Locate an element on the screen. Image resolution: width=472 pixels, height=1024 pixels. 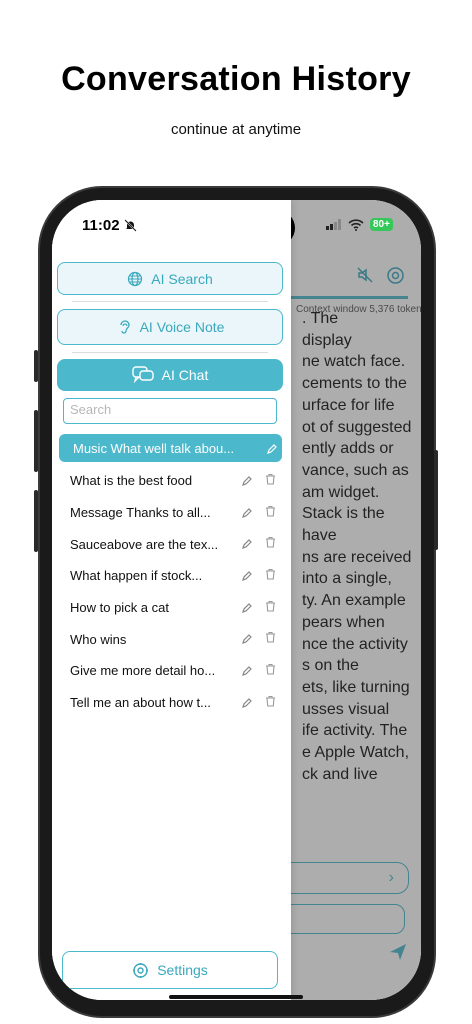
settings-button: Settings is located at coordinates (170, 970).